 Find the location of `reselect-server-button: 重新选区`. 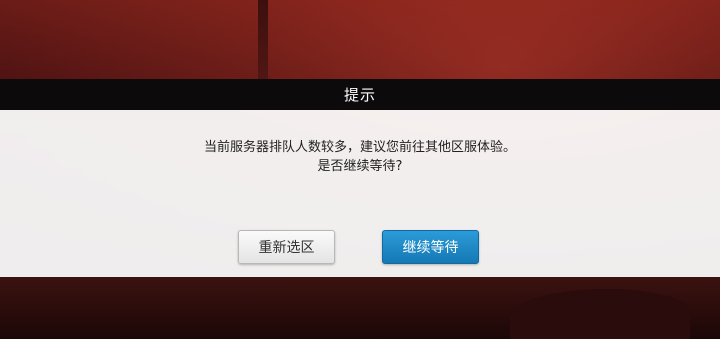

reselect-server-button: 重新选区 is located at coordinates (286, 247).